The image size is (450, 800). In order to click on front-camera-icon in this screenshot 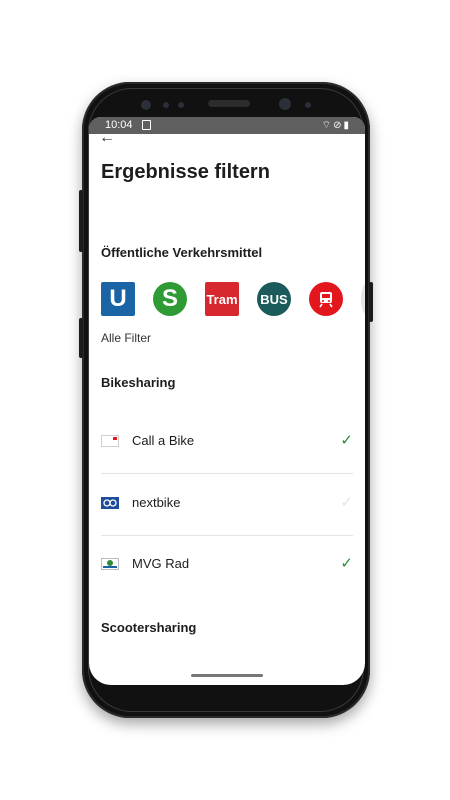, I will do `click(146, 105)`.